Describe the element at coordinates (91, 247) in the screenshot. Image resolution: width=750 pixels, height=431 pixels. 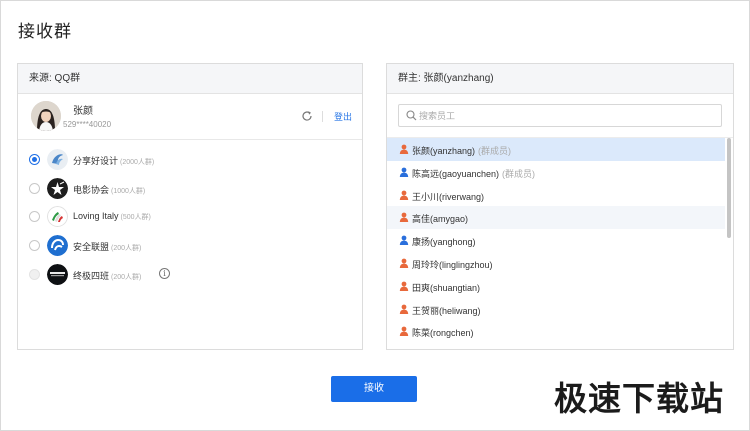
I see `group-name: 安全联盟` at that location.